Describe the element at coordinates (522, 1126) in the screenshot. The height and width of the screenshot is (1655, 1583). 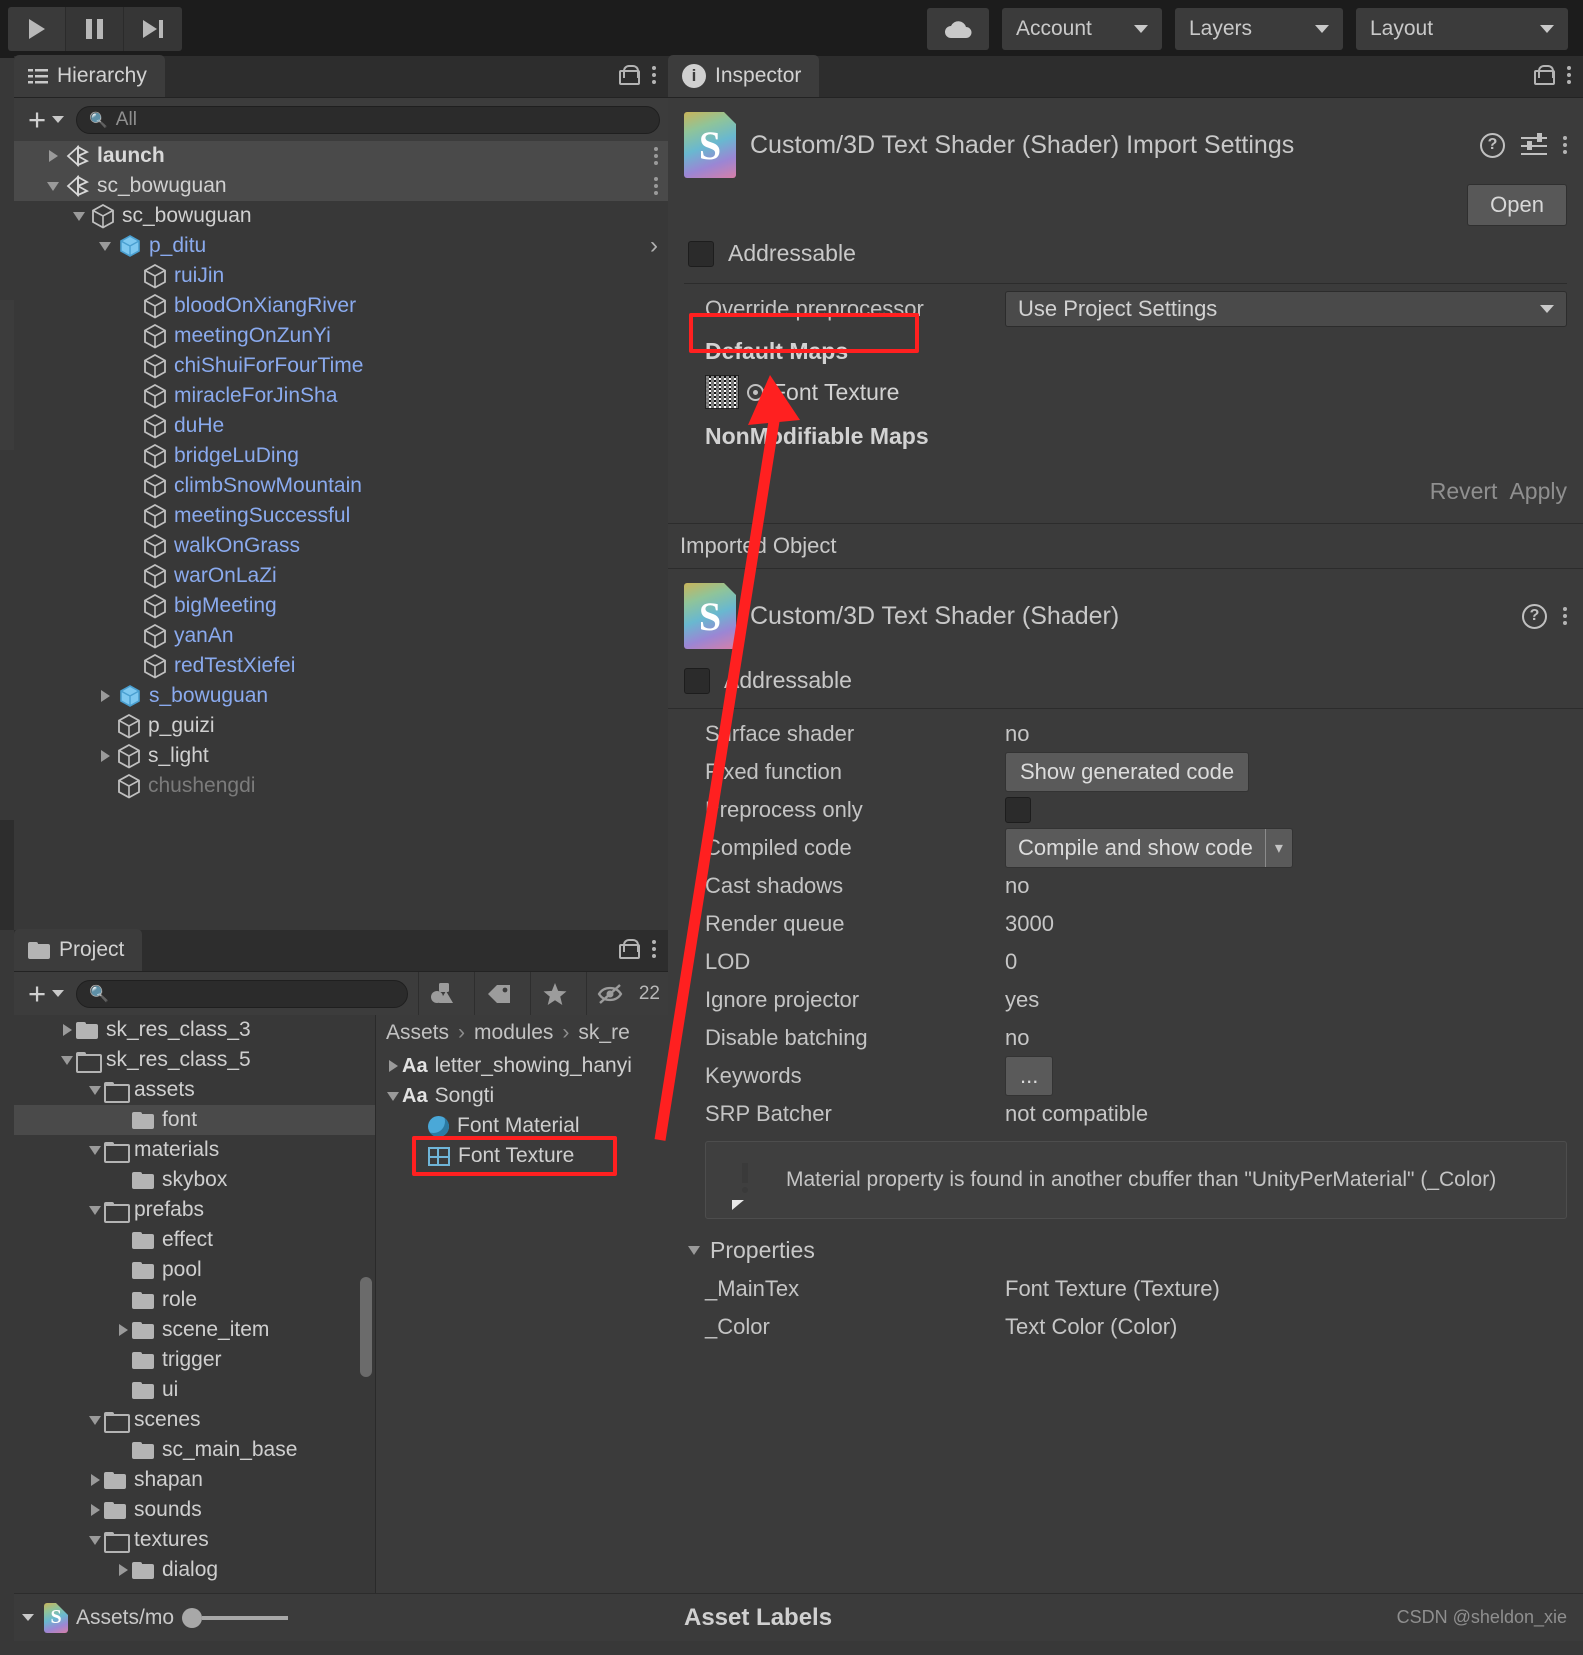
I see `asset-item-font-material: Font Material` at that location.